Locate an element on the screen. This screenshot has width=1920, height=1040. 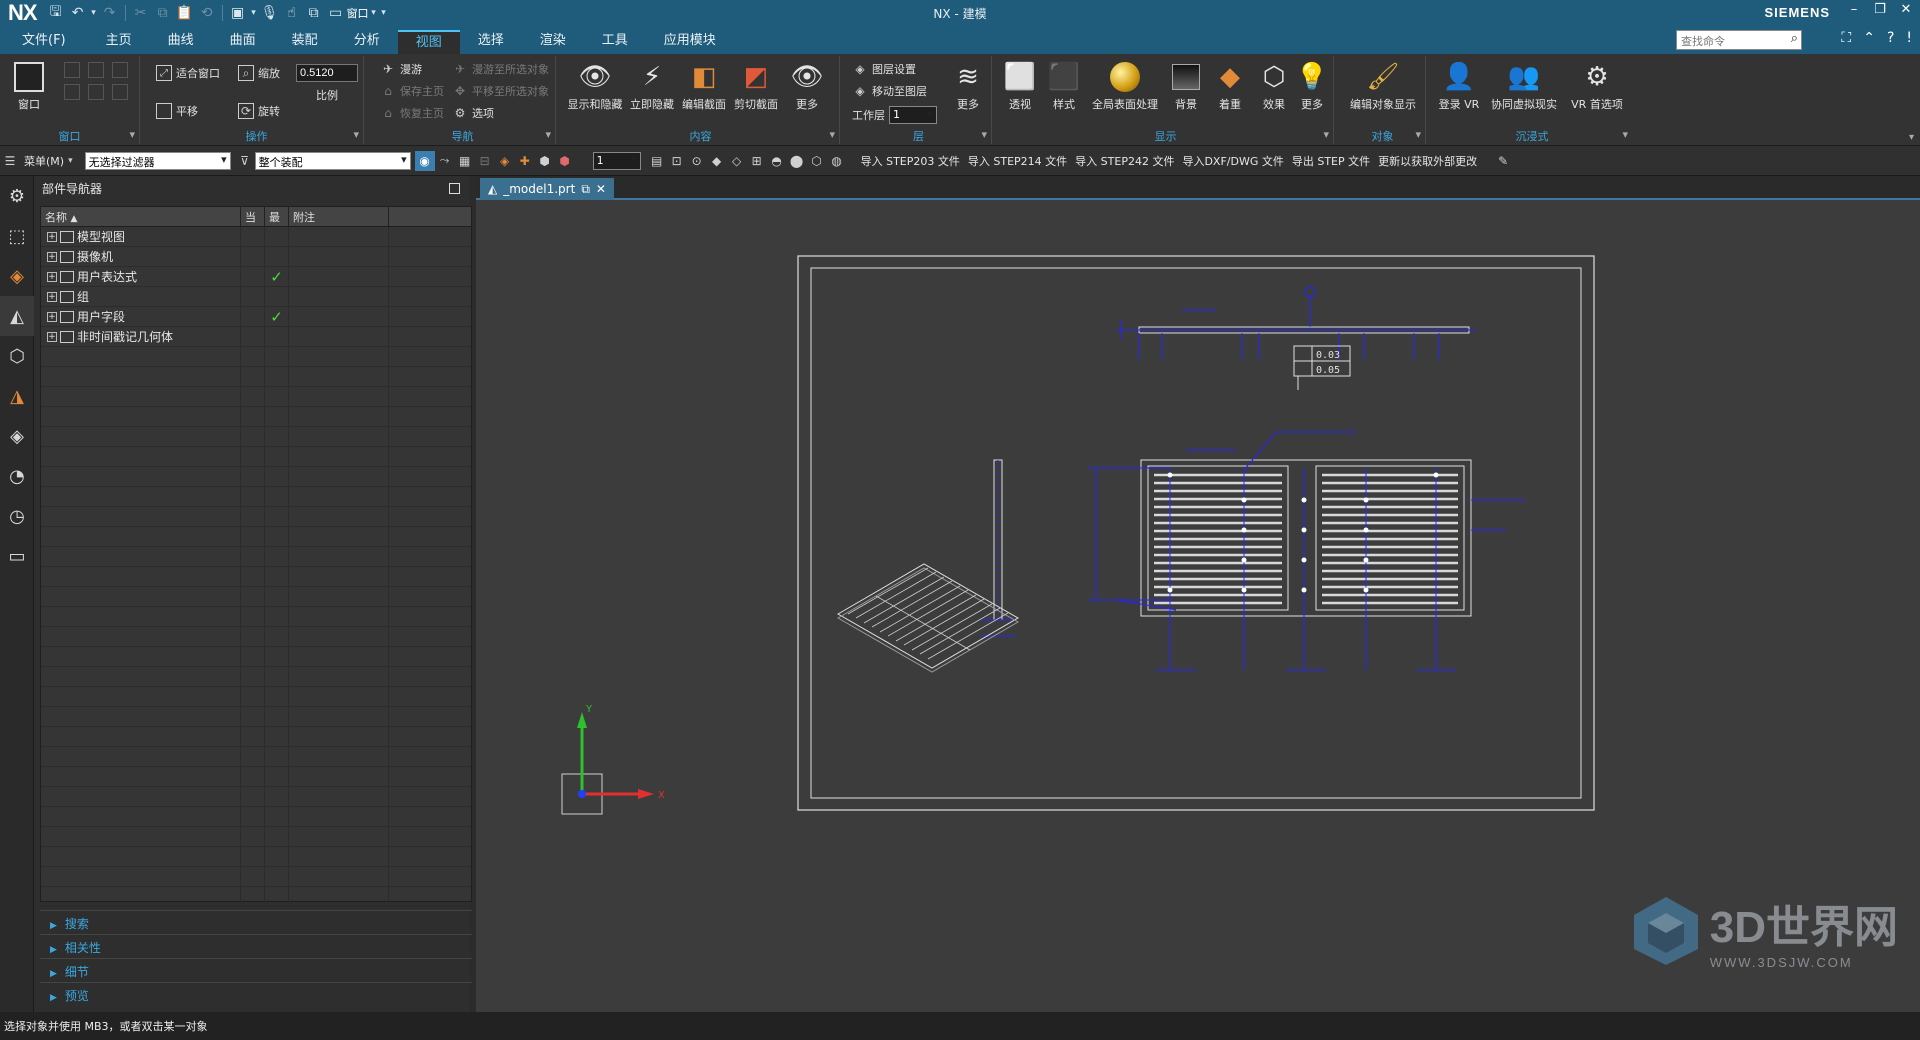
rotate-button: ⟳ 旋转 is located at coordinates (259, 111).